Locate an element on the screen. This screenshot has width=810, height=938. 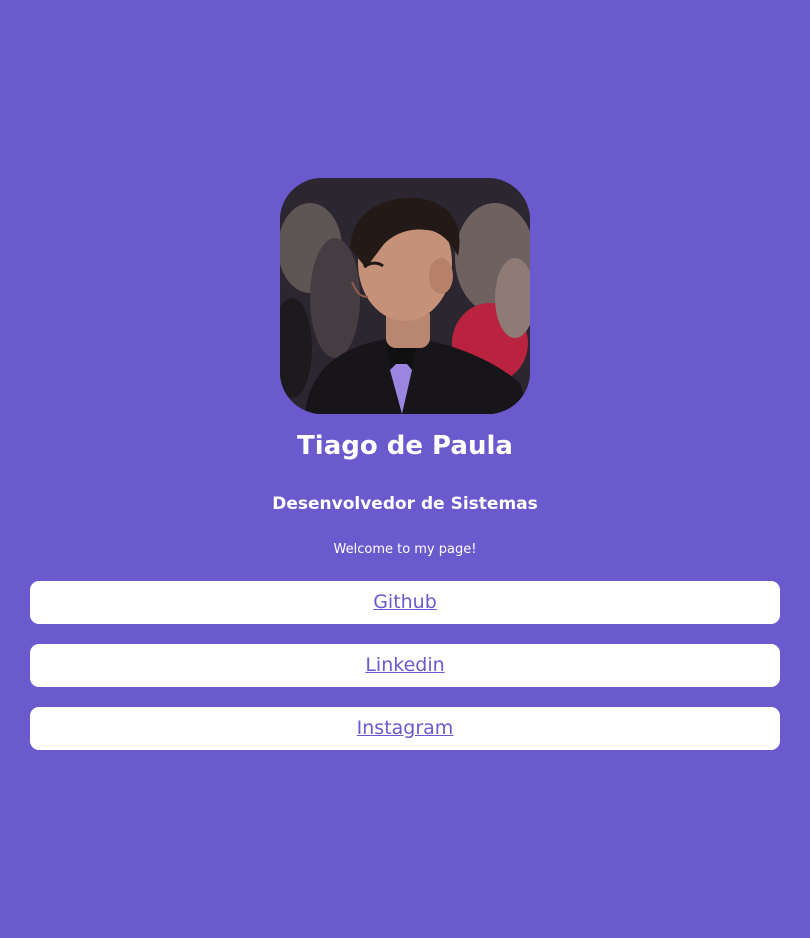
github-link-card: Github is located at coordinates (405, 602).